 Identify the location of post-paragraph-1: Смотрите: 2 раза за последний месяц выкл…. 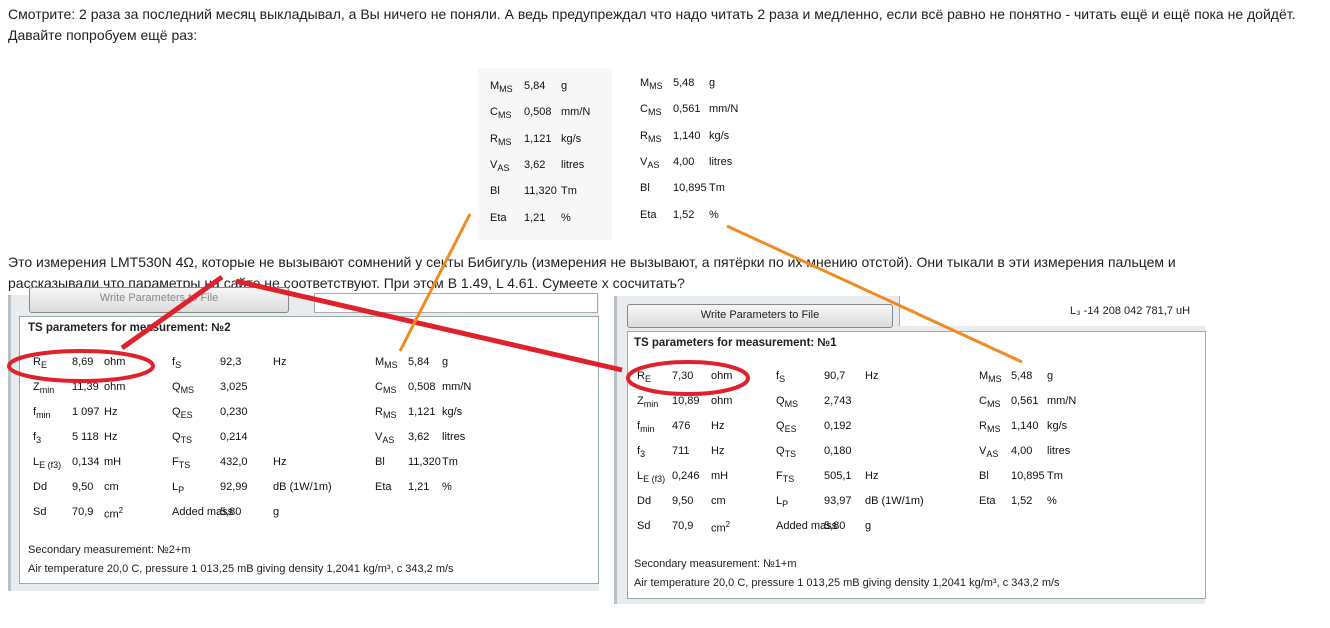
(668, 24).